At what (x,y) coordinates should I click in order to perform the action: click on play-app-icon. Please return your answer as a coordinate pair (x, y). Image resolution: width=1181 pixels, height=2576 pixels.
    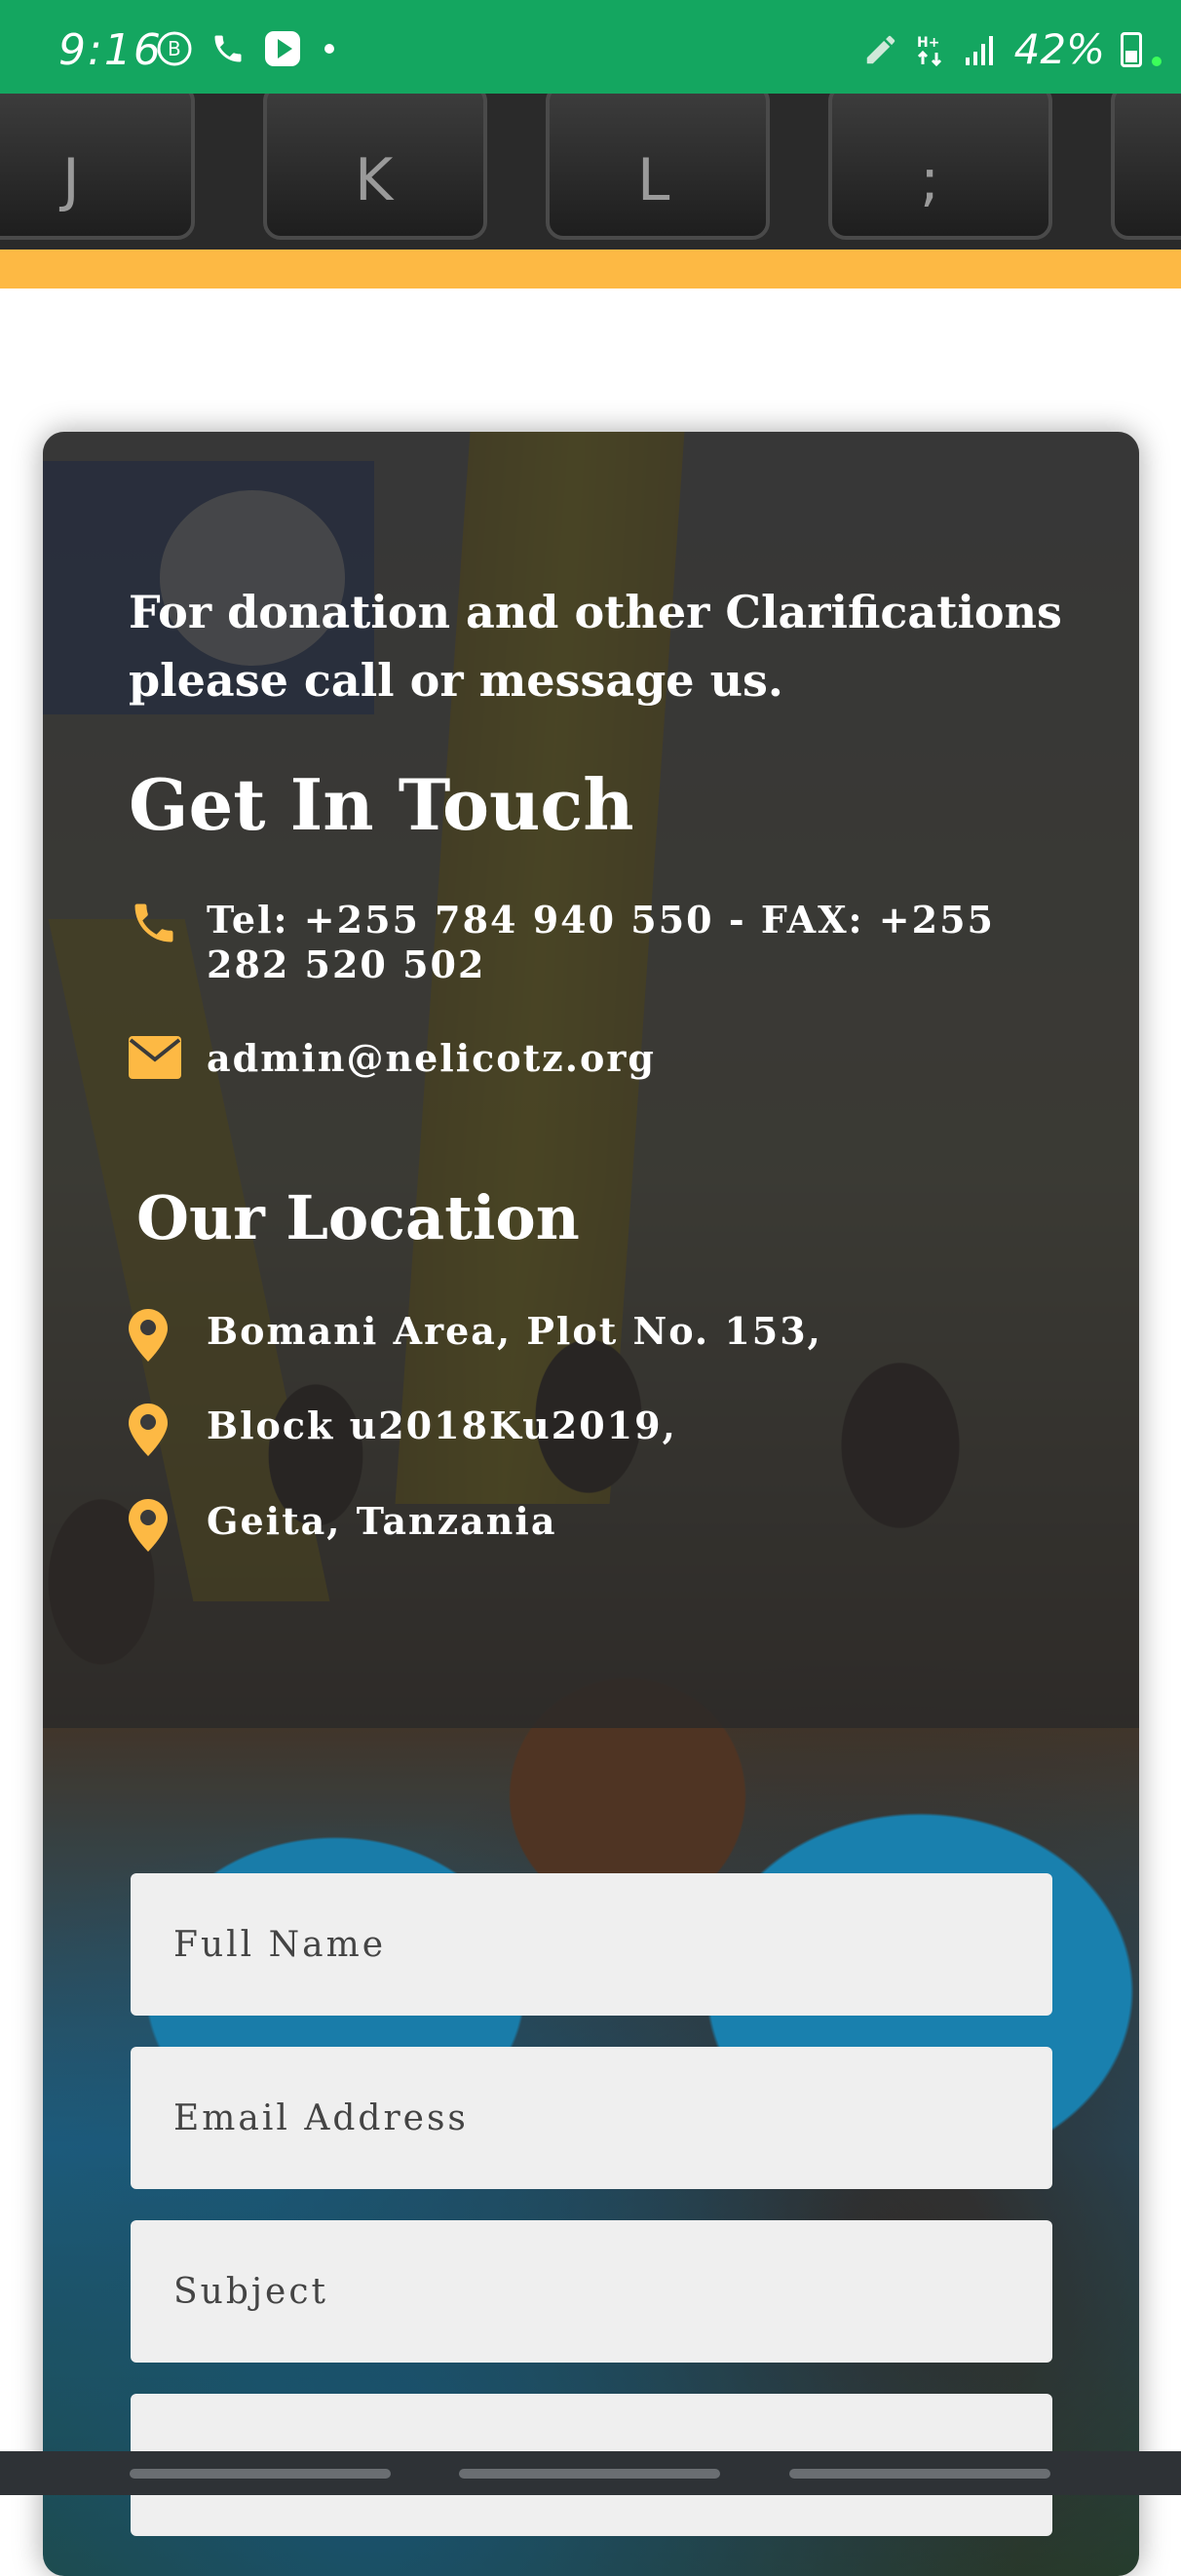
    Looking at the image, I should click on (282, 48).